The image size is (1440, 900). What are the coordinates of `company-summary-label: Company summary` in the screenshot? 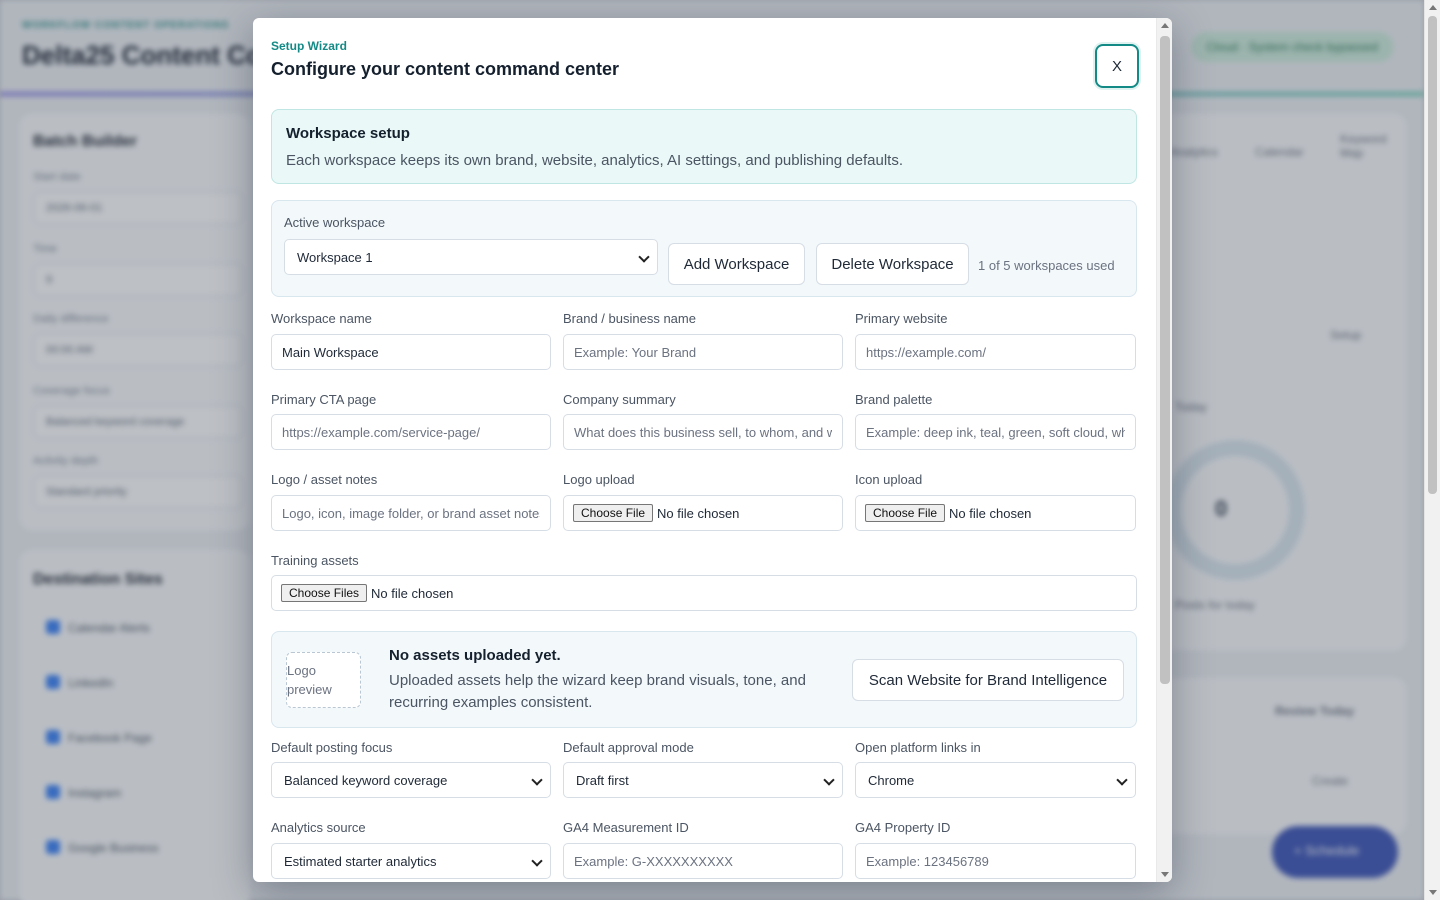 It's located at (619, 399).